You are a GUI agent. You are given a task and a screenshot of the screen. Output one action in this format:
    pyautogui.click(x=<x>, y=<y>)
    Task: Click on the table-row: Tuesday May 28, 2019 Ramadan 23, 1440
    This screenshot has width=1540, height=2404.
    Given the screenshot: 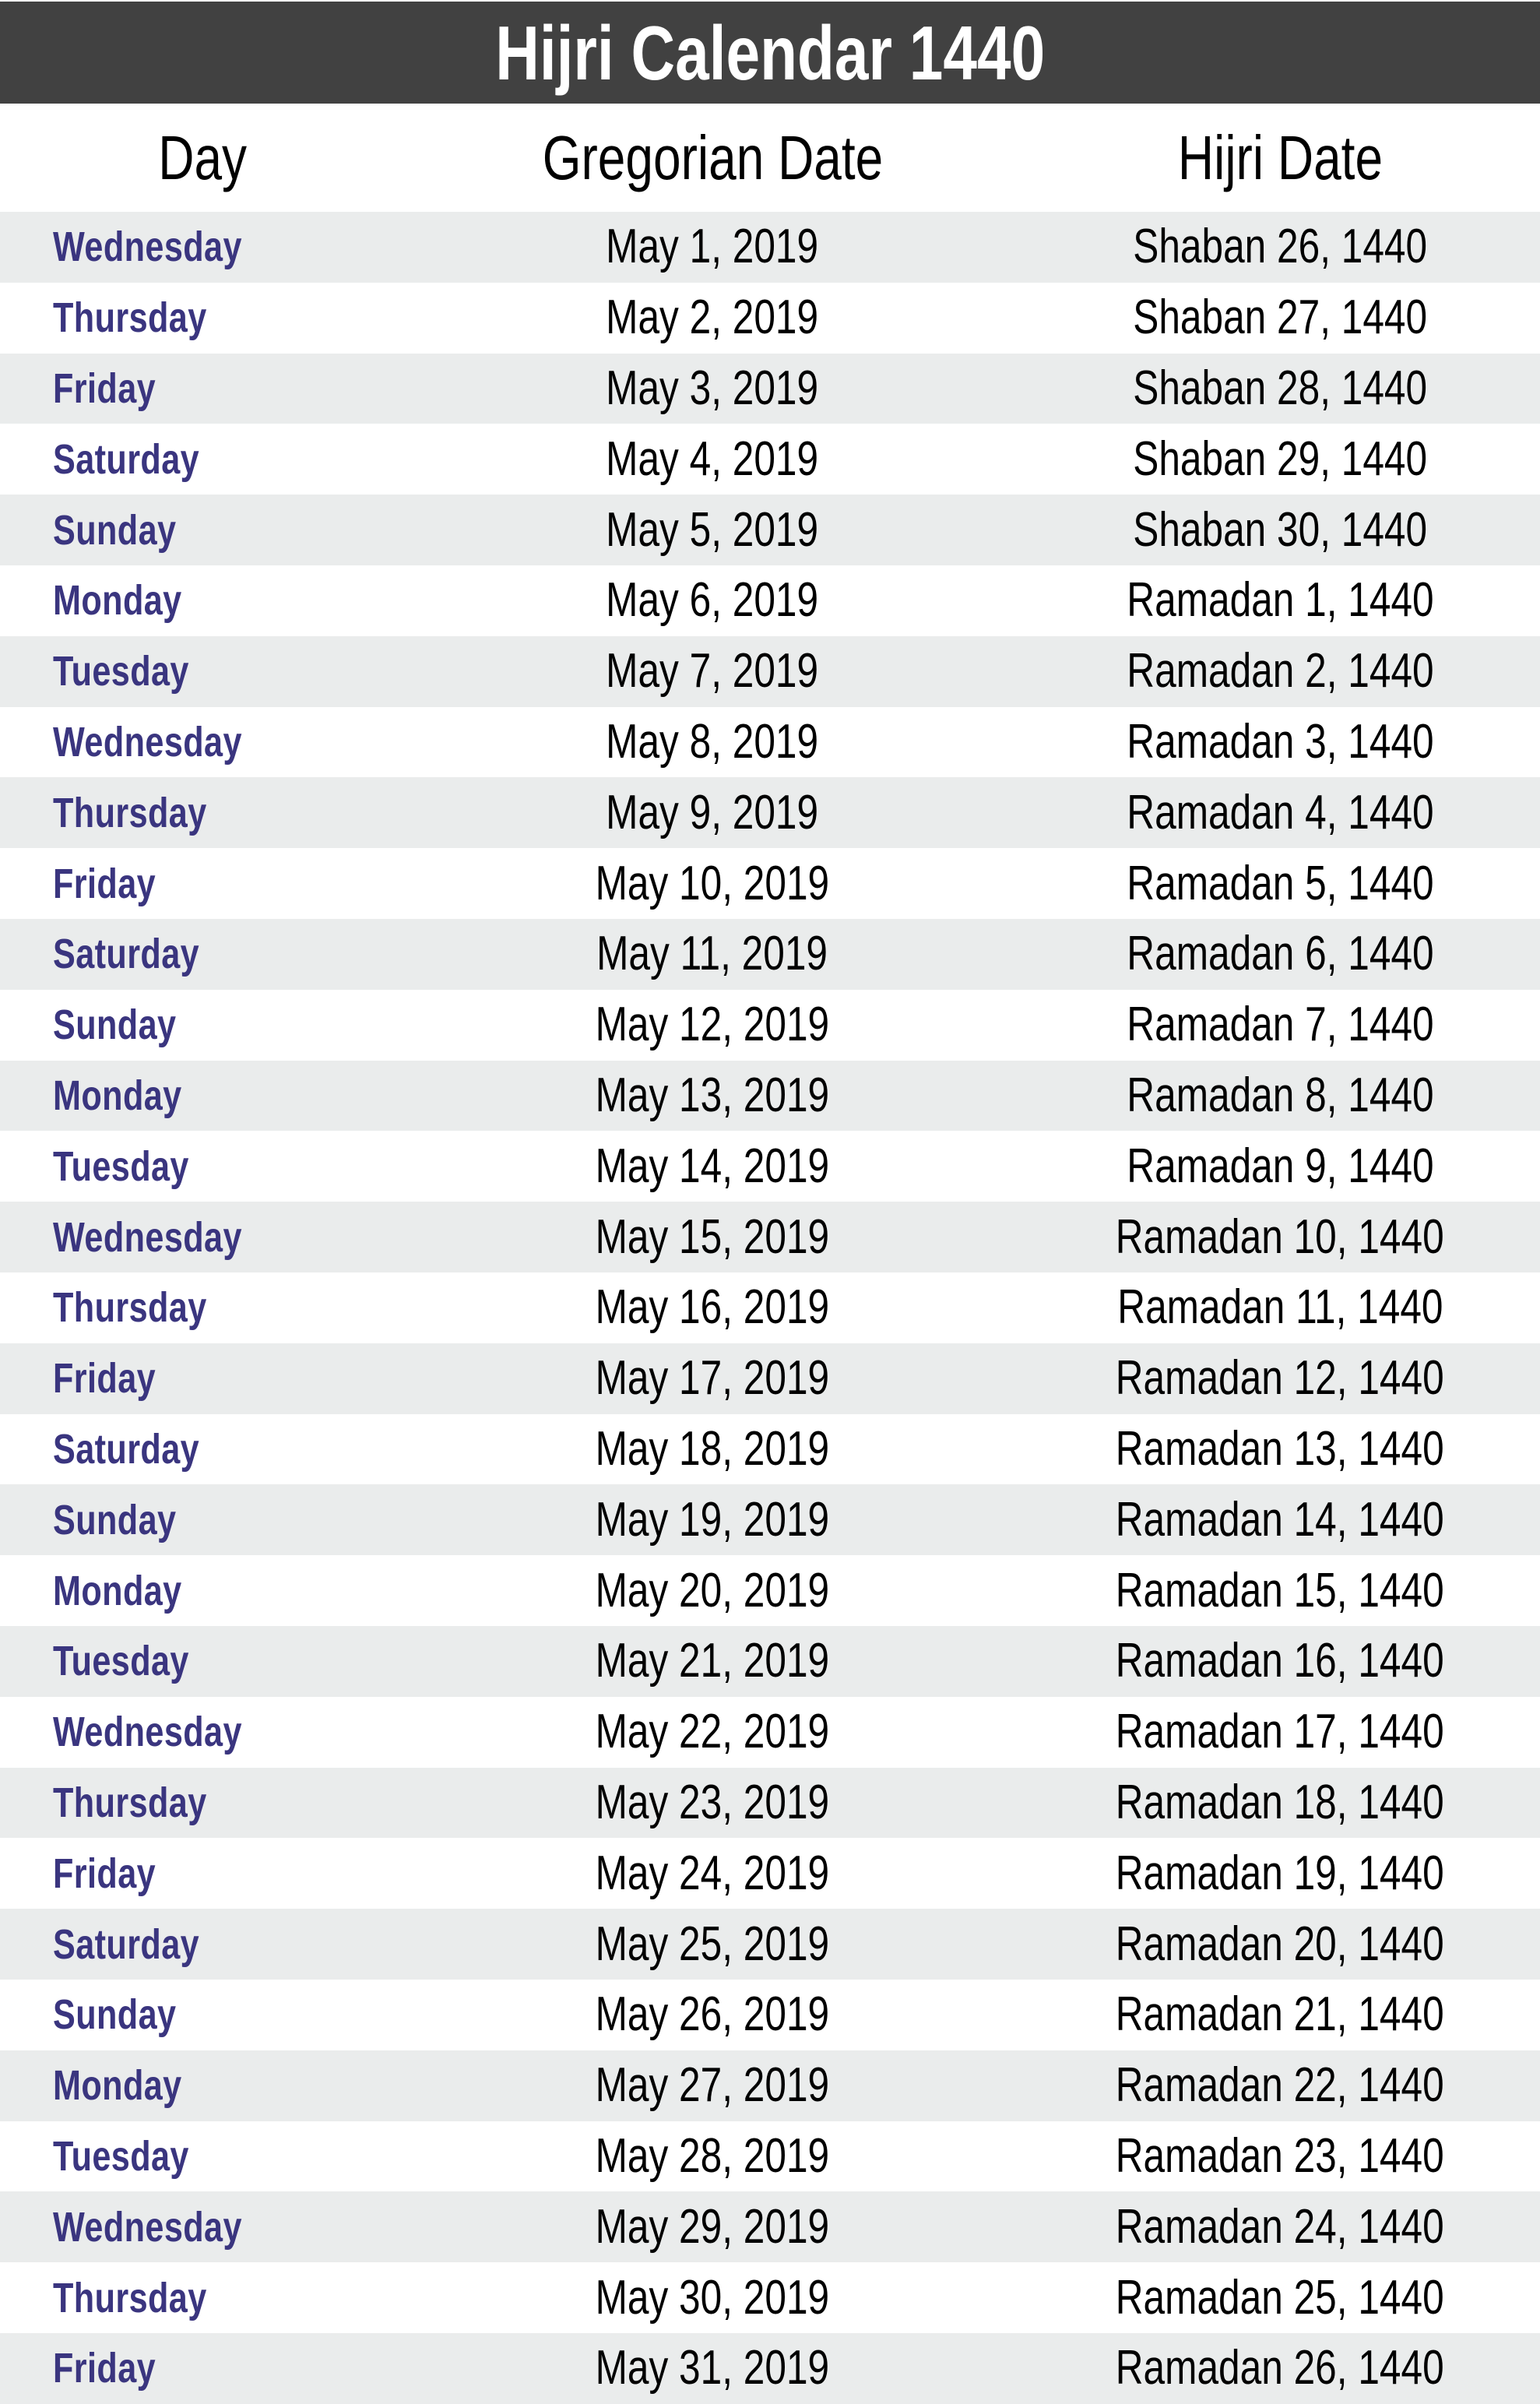 What is the action you would take?
    pyautogui.click(x=770, y=2156)
    